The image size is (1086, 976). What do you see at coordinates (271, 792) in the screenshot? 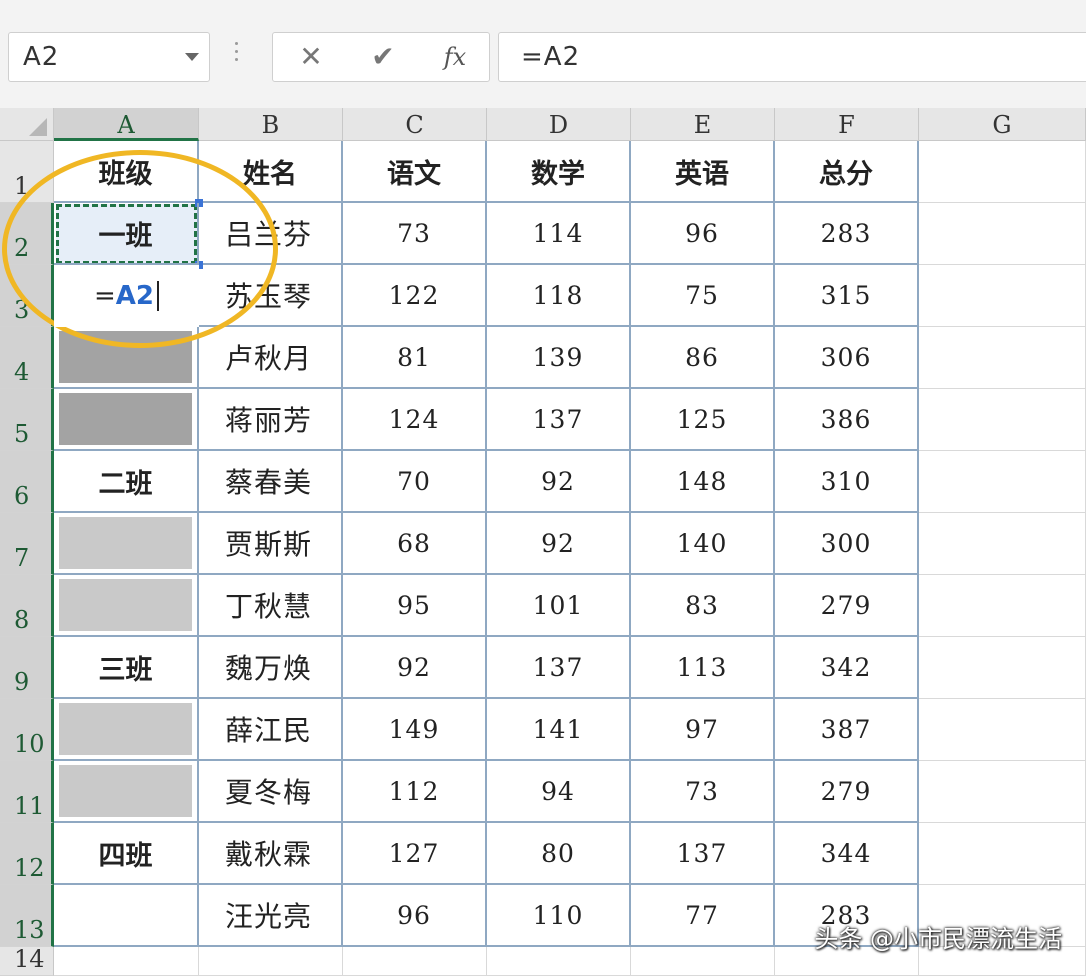
I see `name-cell: 夏冬梅` at bounding box center [271, 792].